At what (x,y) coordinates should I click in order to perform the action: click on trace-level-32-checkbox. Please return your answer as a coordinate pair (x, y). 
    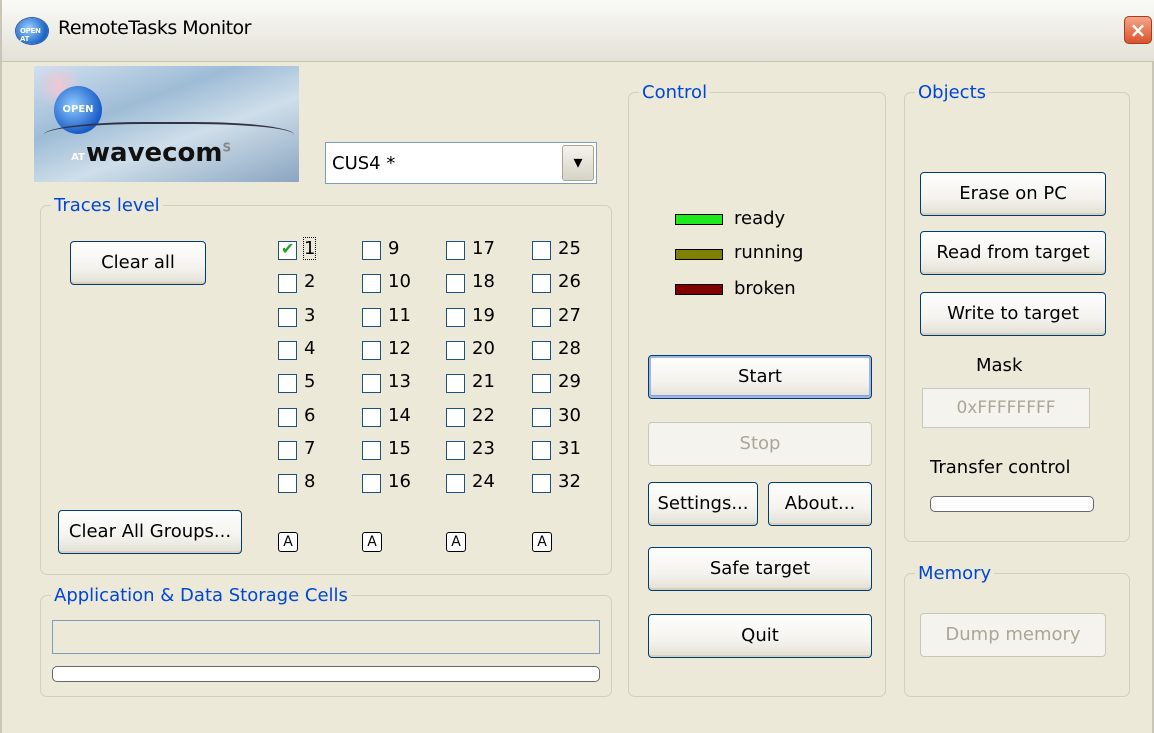
    Looking at the image, I should click on (541, 483).